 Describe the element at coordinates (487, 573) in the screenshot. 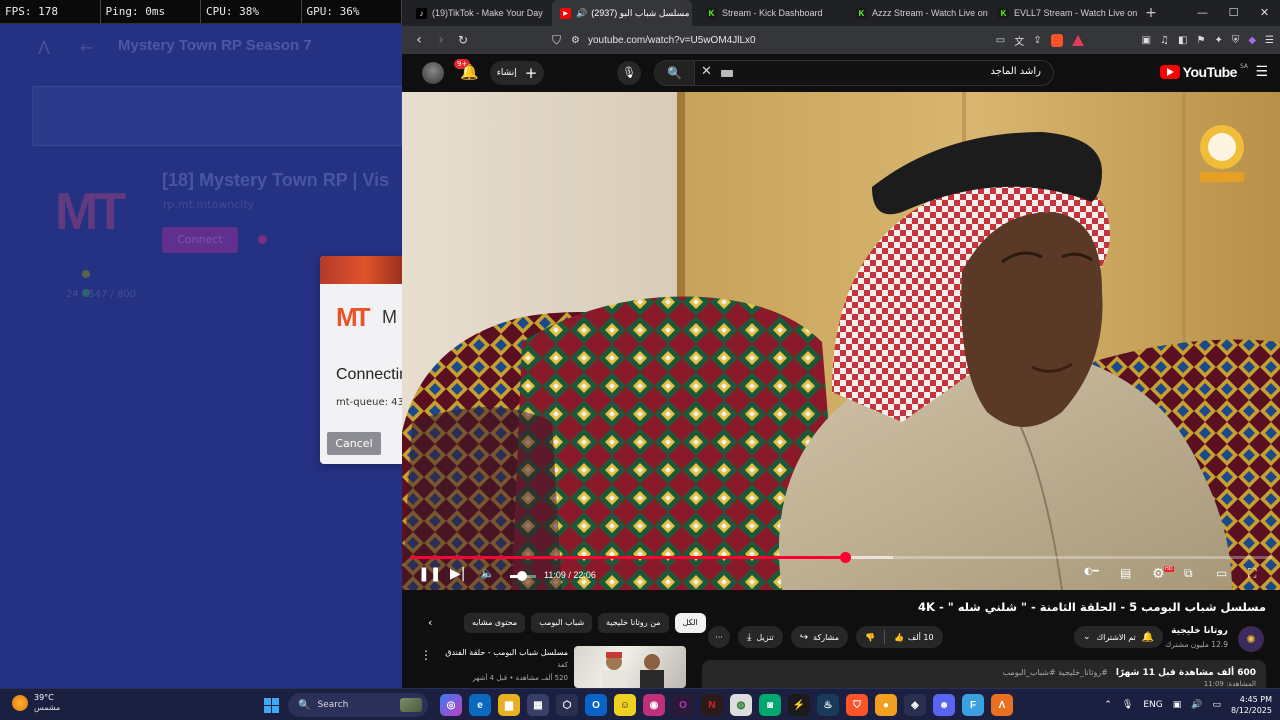

I see `volume-icon: 🔈` at that location.